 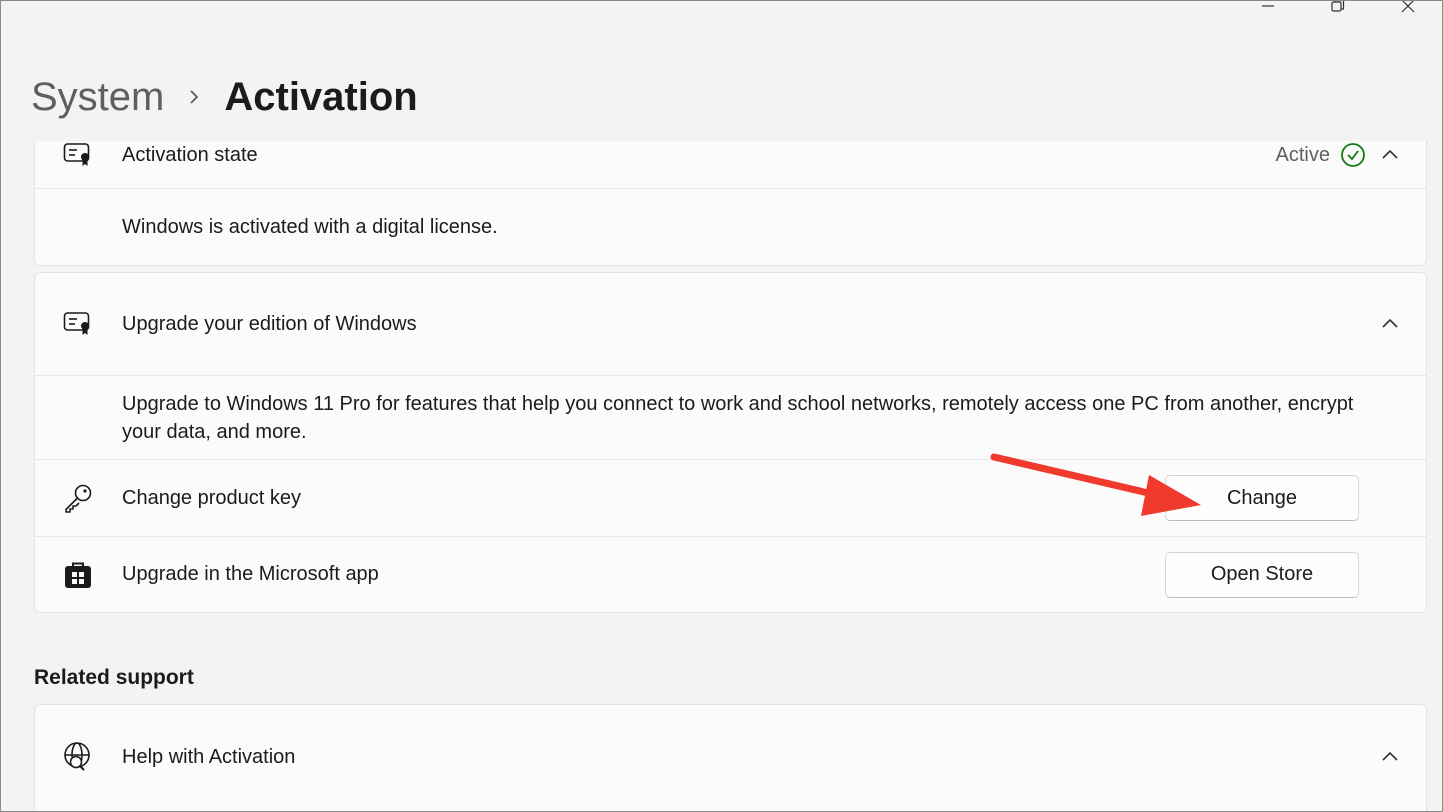 I want to click on chevron-right-icon, so click(x=194, y=97).